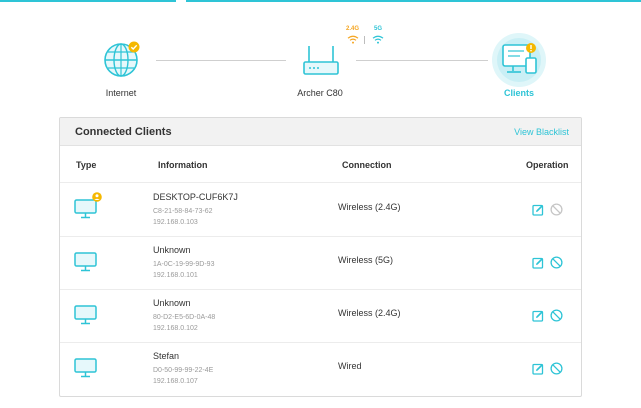 This screenshot has width=641, height=408. Describe the element at coordinates (547, 165) in the screenshot. I see `column-header-operation: Operation` at that location.